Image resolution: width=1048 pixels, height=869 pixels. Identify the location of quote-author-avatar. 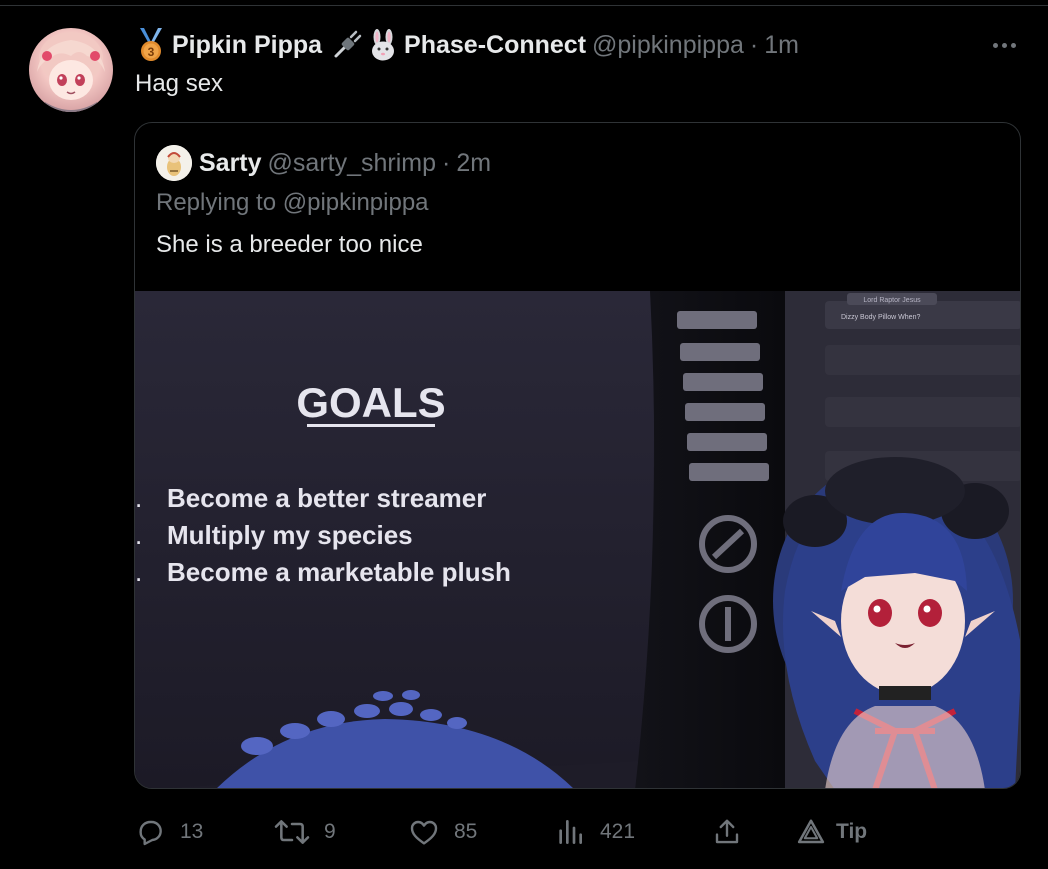
(174, 163).